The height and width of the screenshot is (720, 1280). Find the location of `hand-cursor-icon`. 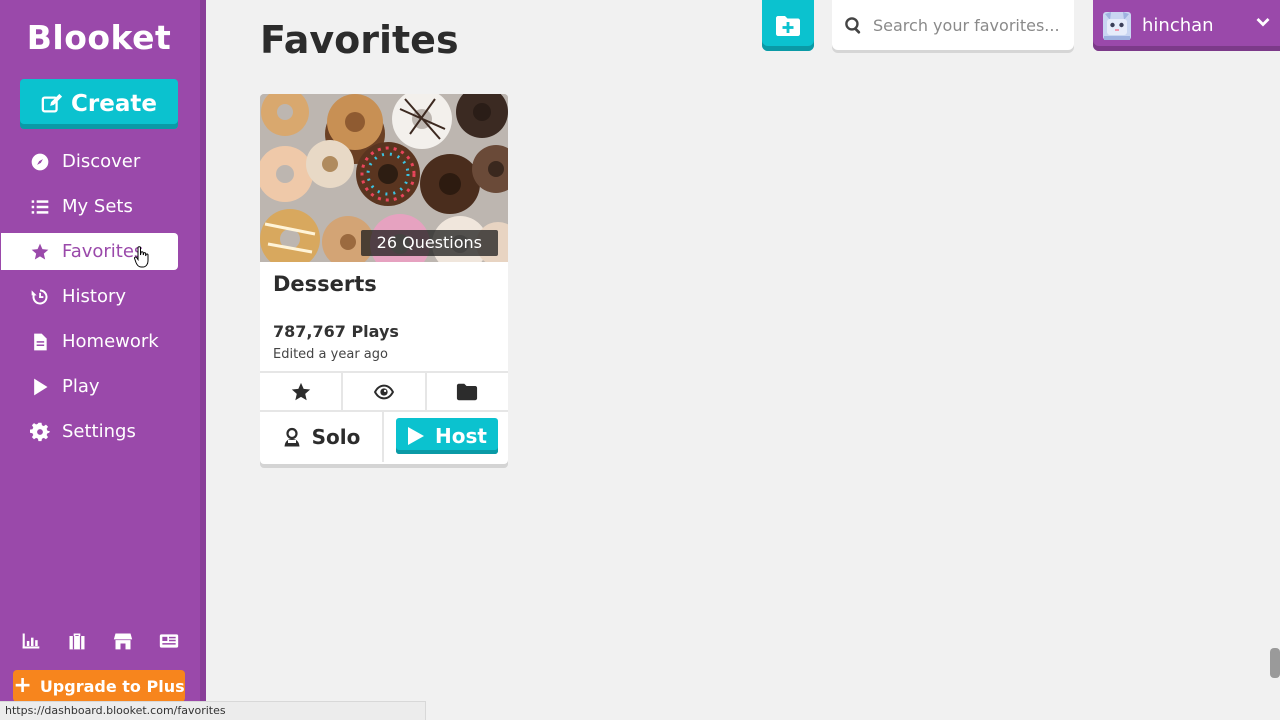

hand-cursor-icon is located at coordinates (141, 257).